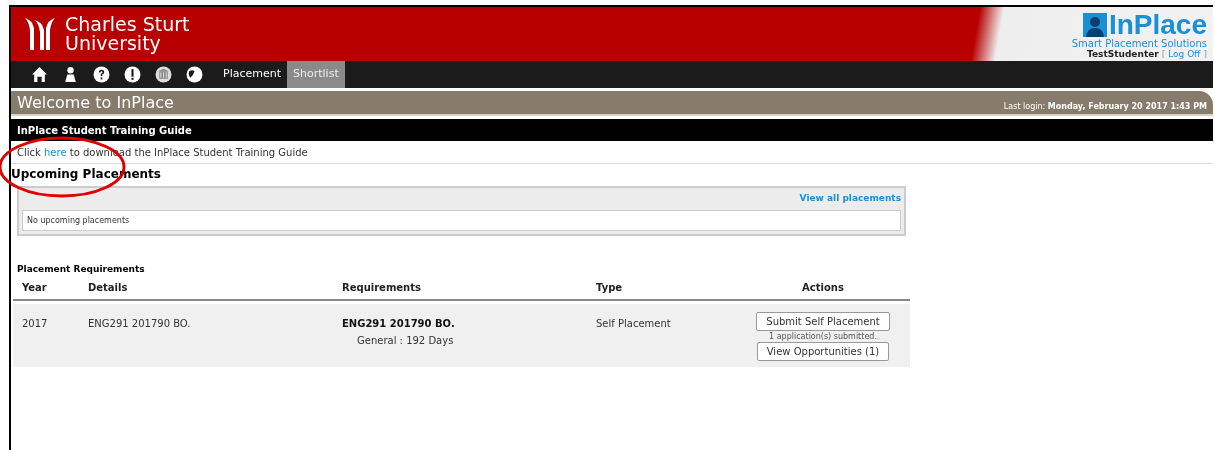  I want to click on username: TestStudenter, so click(1123, 53).